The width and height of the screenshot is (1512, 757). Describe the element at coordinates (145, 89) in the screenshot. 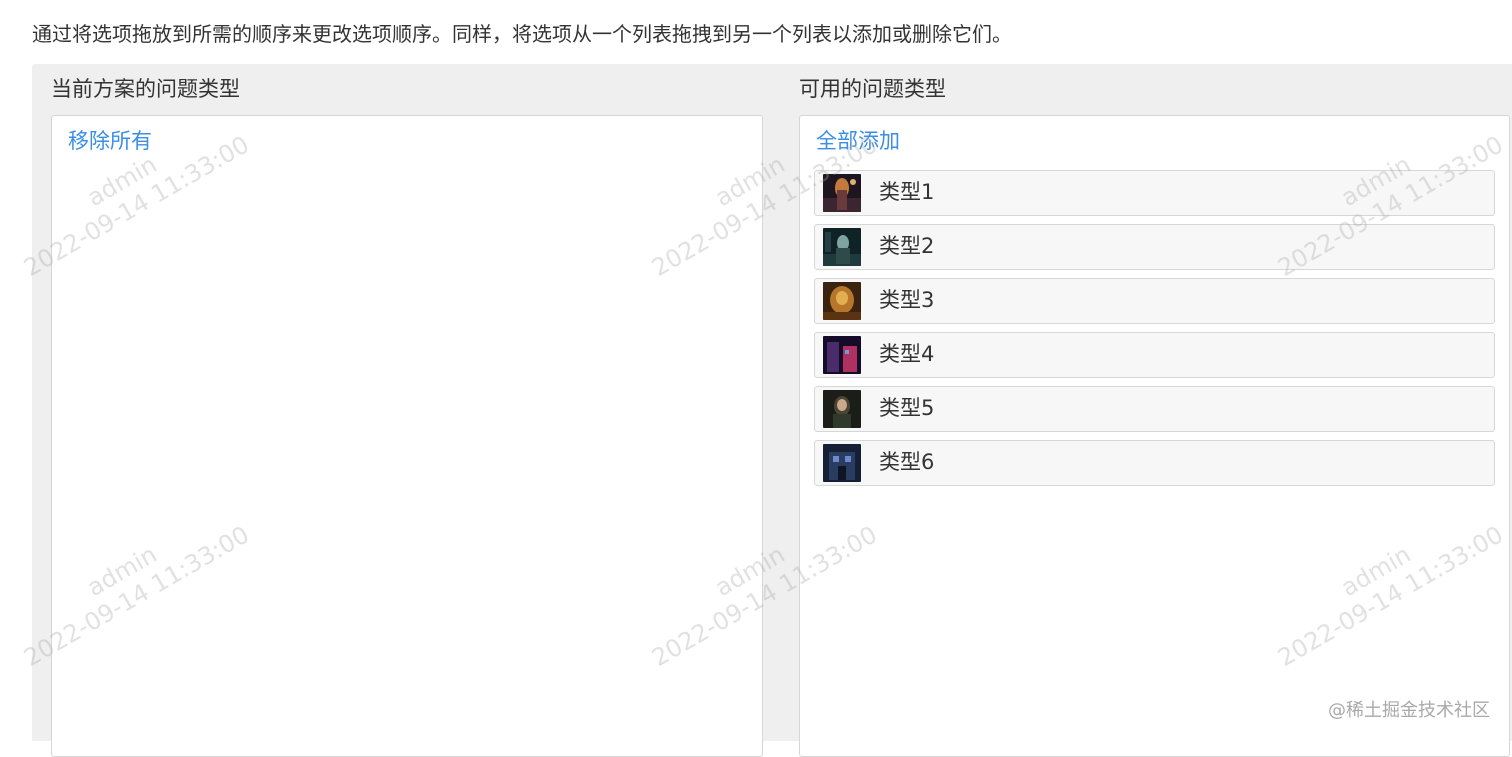

I see `current-types-title: 当前方案的问题类型` at that location.